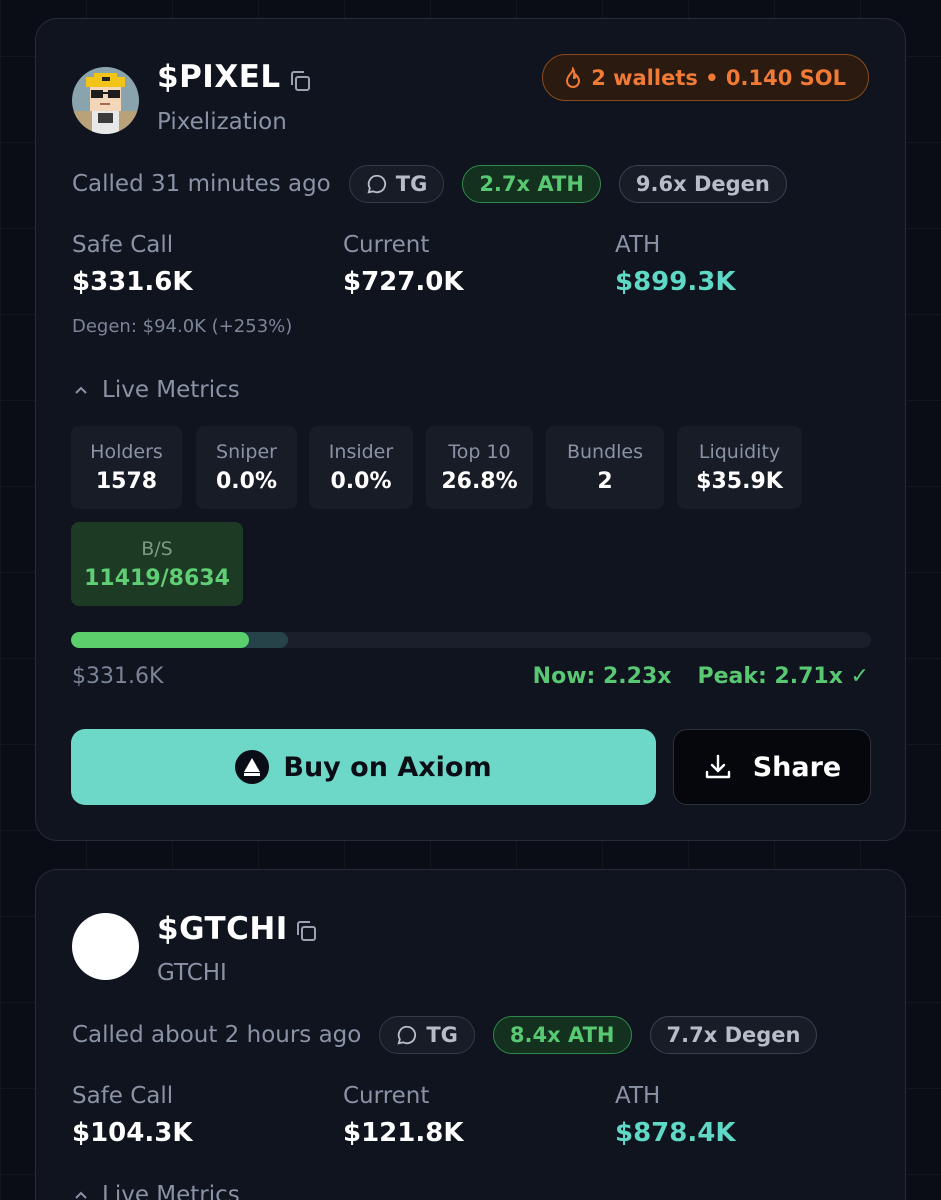 This screenshot has width=941, height=1200. What do you see at coordinates (675, 282) in the screenshot?
I see `ath-value: $899.3K` at bounding box center [675, 282].